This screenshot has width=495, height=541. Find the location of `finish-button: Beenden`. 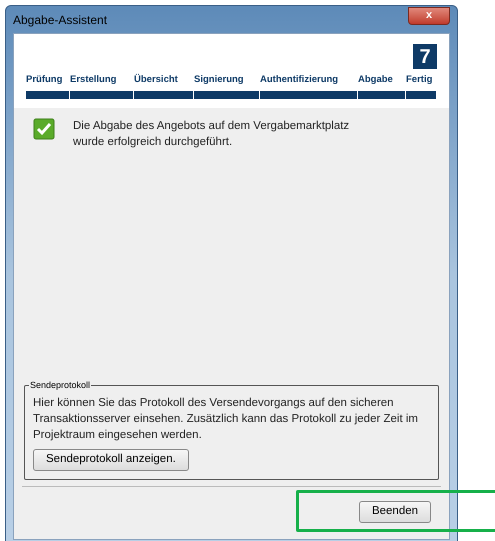

finish-button: Beenden is located at coordinates (395, 512).